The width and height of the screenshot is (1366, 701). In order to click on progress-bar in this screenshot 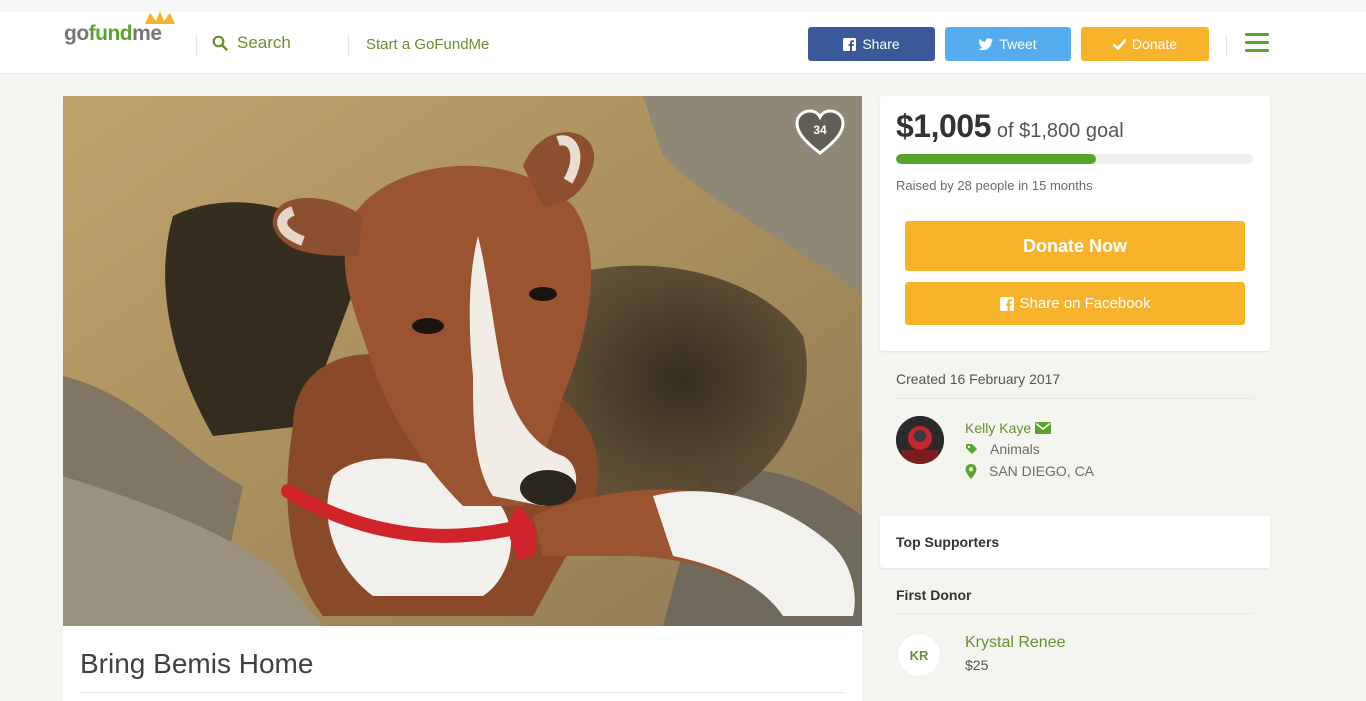, I will do `click(1074, 159)`.